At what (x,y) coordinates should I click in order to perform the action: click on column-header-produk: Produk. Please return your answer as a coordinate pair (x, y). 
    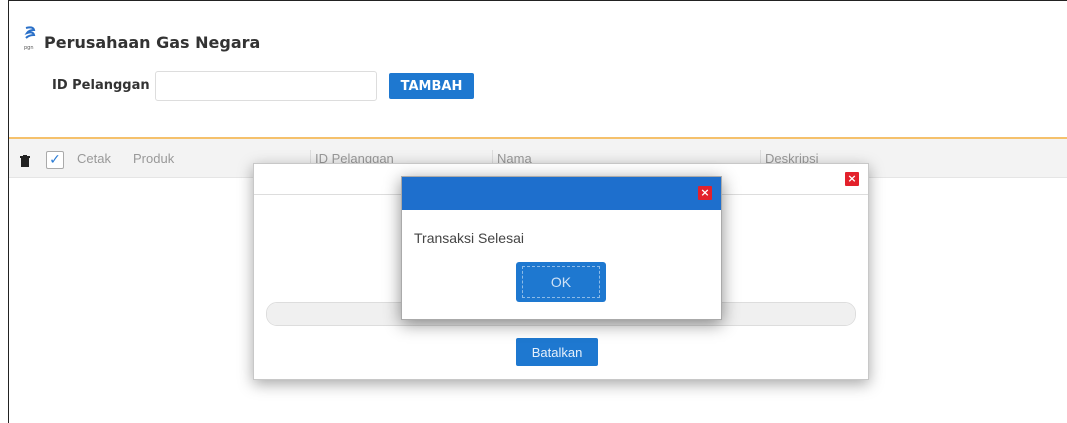
    Looking at the image, I should click on (154, 158).